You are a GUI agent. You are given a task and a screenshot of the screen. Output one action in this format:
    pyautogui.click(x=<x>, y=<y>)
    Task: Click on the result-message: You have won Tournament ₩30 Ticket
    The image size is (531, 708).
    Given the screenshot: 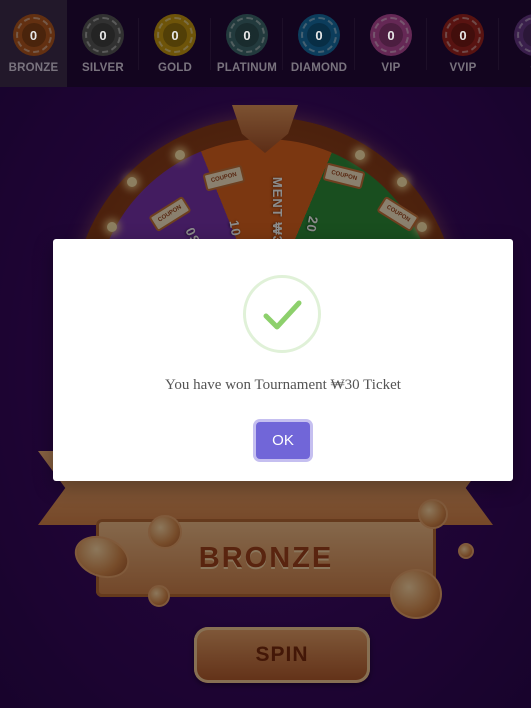 What is the action you would take?
    pyautogui.click(x=283, y=385)
    